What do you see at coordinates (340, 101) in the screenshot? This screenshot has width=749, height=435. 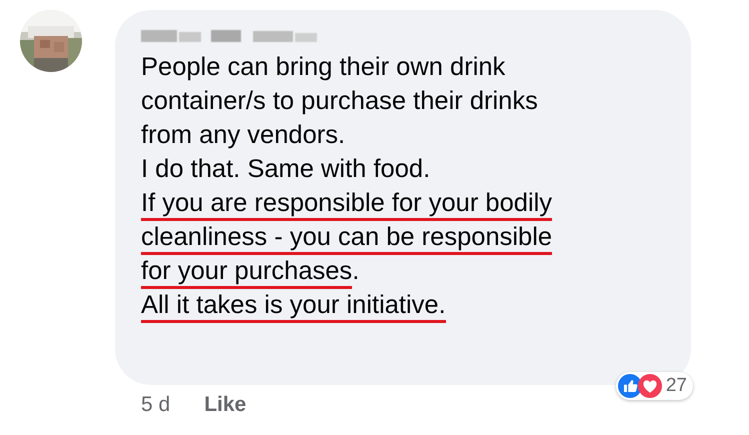 I see `comment-line: container/s to purchase their drinks` at bounding box center [340, 101].